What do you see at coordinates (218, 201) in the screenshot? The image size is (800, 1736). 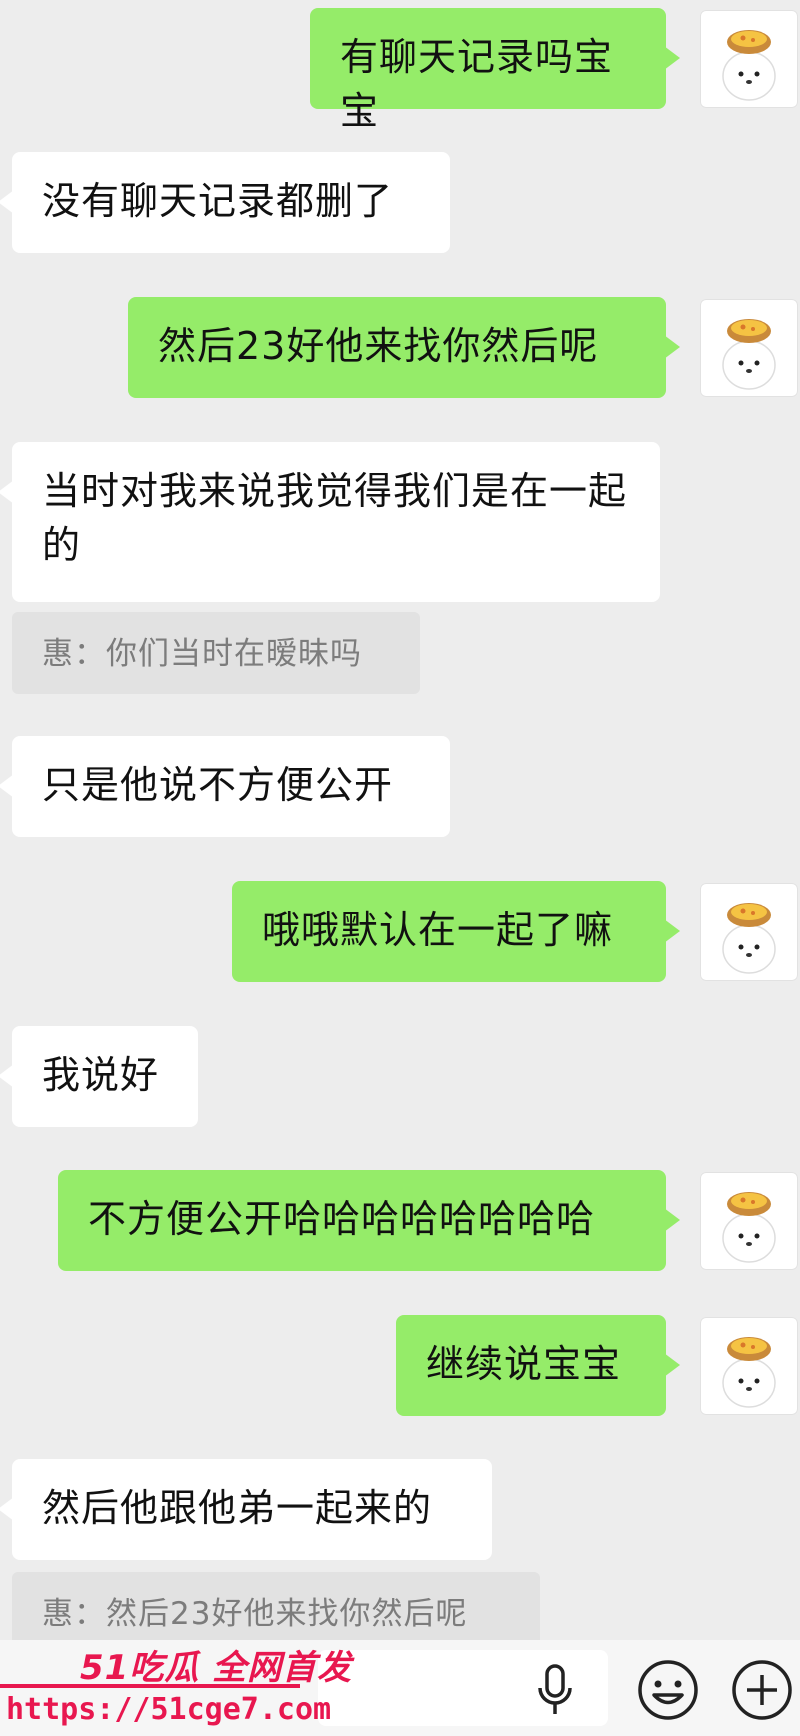 I see `message-text: 没有聊天记录都删了` at bounding box center [218, 201].